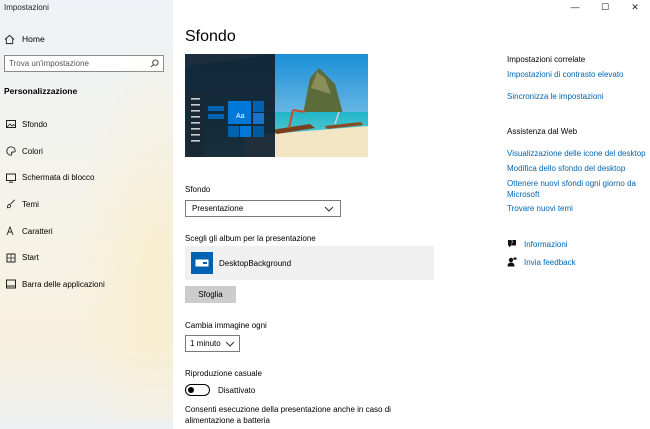 This screenshot has height=429, width=650. I want to click on feedback-icon, so click(512, 262).